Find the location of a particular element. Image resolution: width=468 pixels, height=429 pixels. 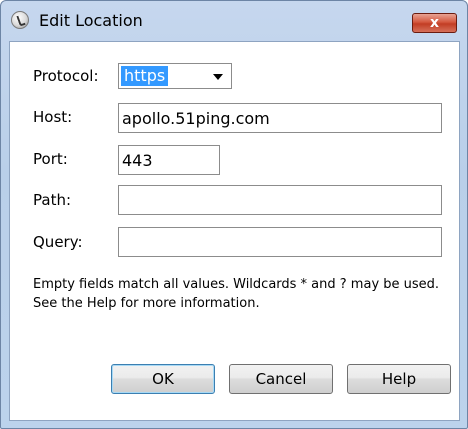

protocol-select: https is located at coordinates (175, 76).